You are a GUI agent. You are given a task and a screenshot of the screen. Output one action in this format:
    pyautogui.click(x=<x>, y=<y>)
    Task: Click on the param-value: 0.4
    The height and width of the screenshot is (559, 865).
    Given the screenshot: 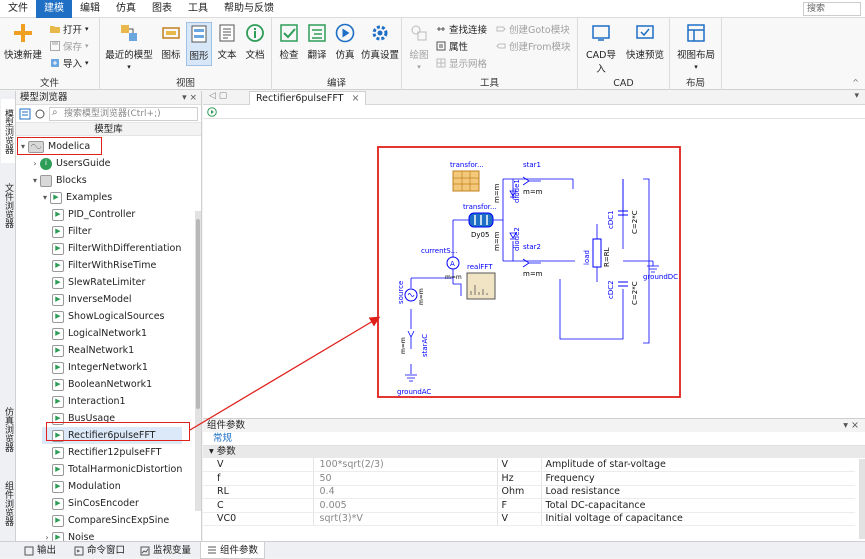 What is the action you would take?
    pyautogui.click(x=404, y=492)
    